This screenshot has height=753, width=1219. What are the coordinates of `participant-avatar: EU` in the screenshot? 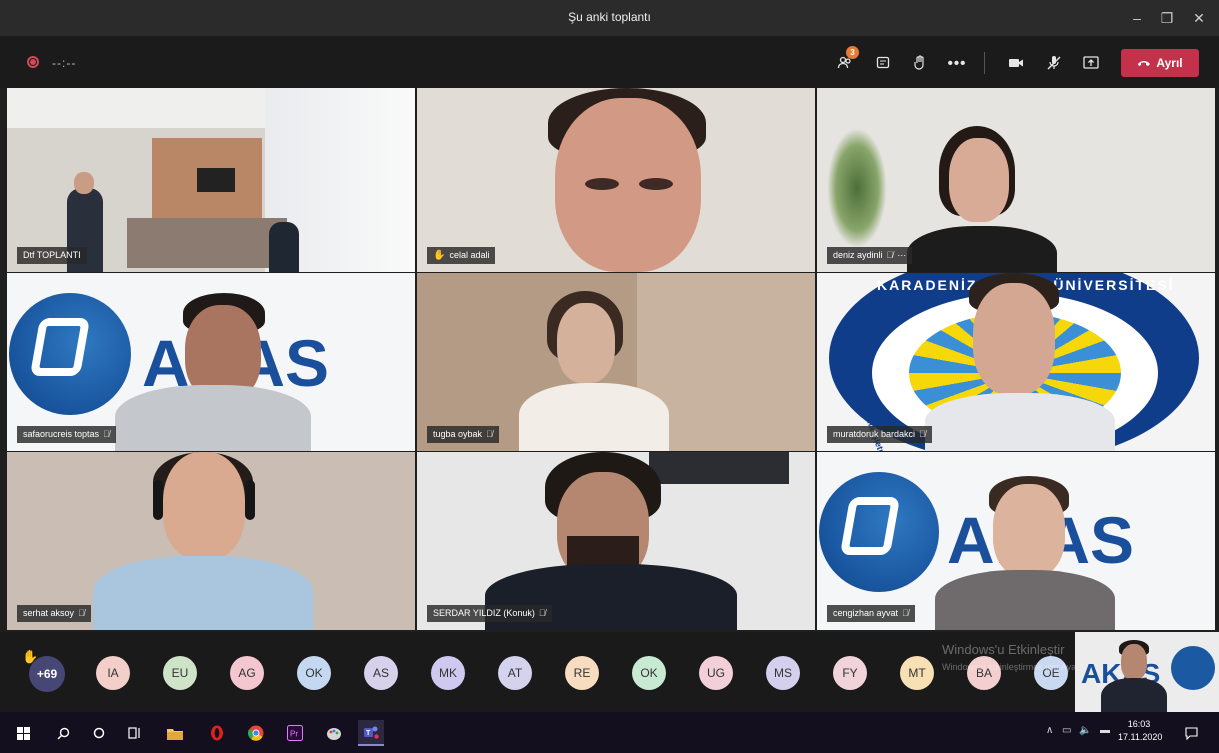 It's located at (180, 673).